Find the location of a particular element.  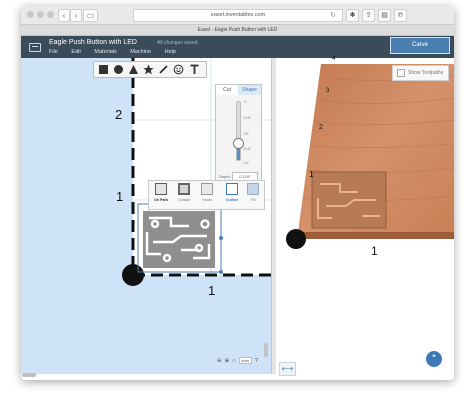

depth-slider is located at coordinates (238, 131).